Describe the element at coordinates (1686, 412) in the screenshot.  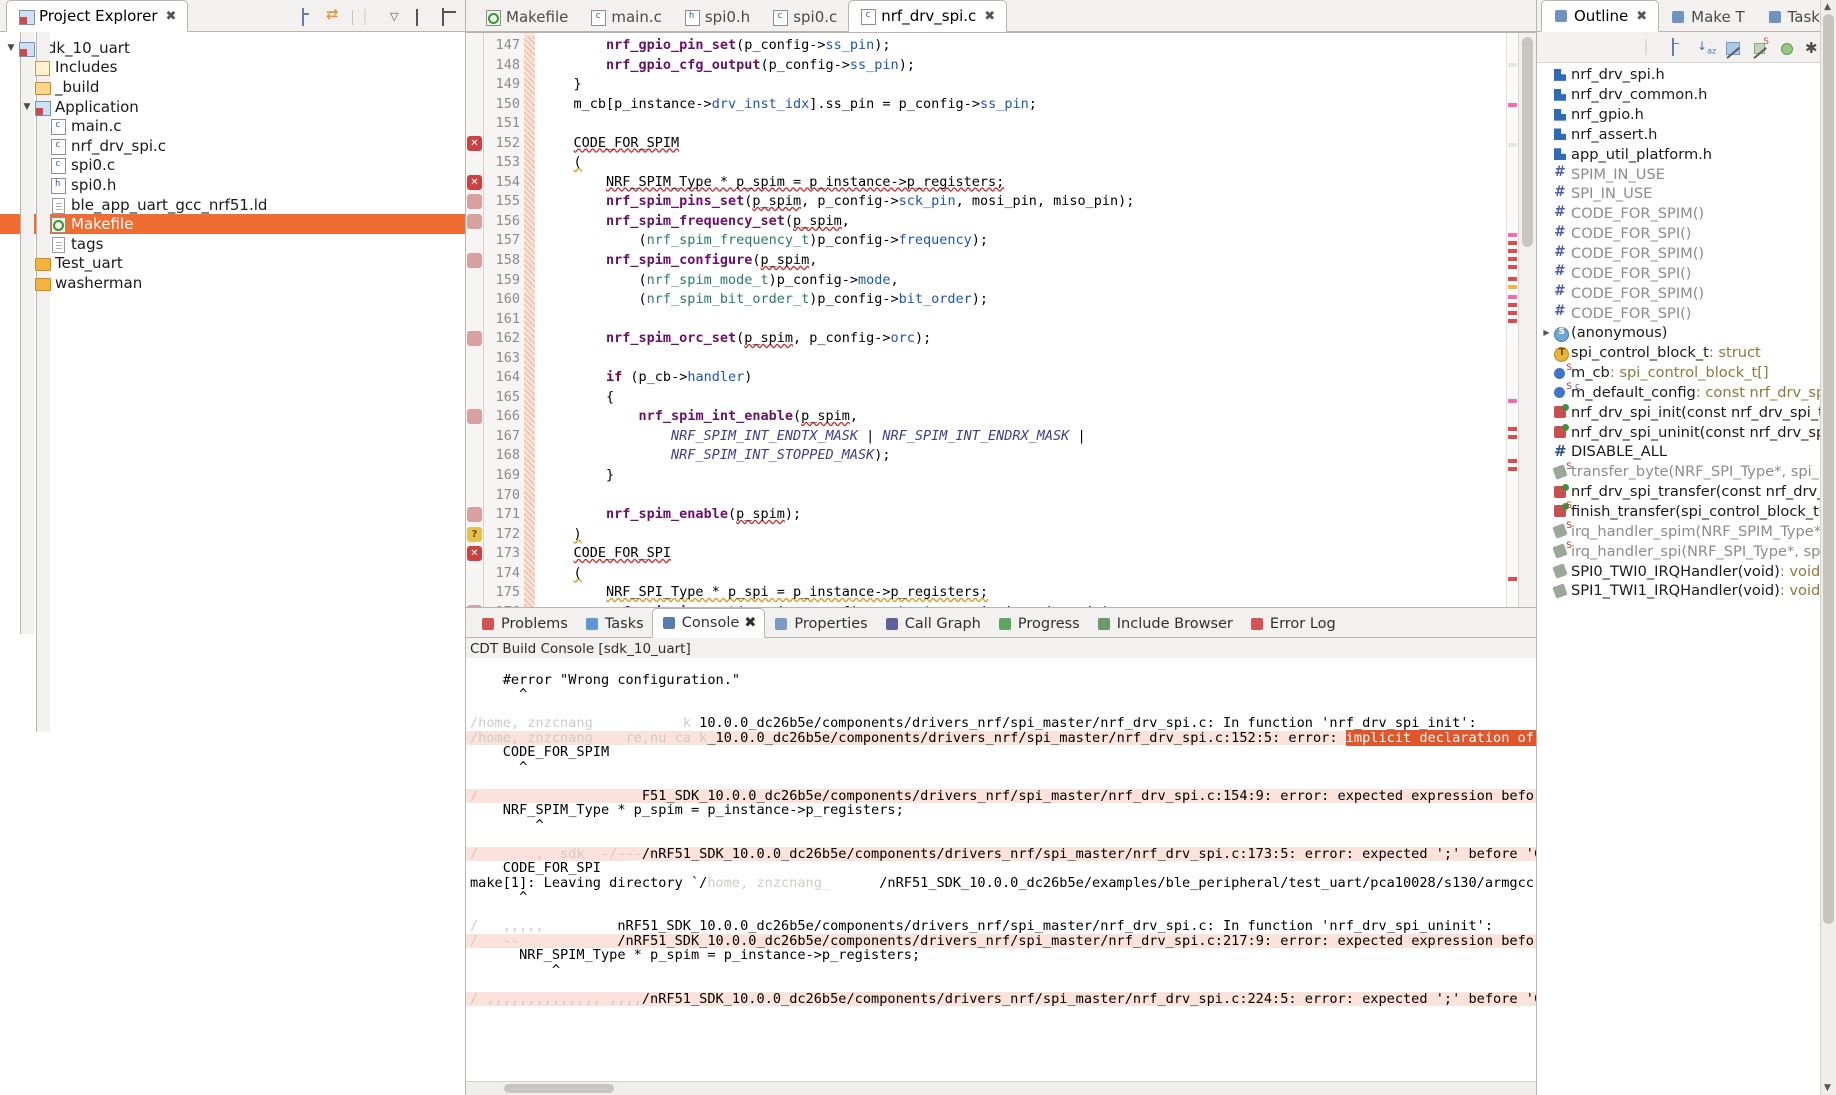
I see `outline-item: nrf_drv_spi_init(const nrf_drv_spi_t*` at that location.